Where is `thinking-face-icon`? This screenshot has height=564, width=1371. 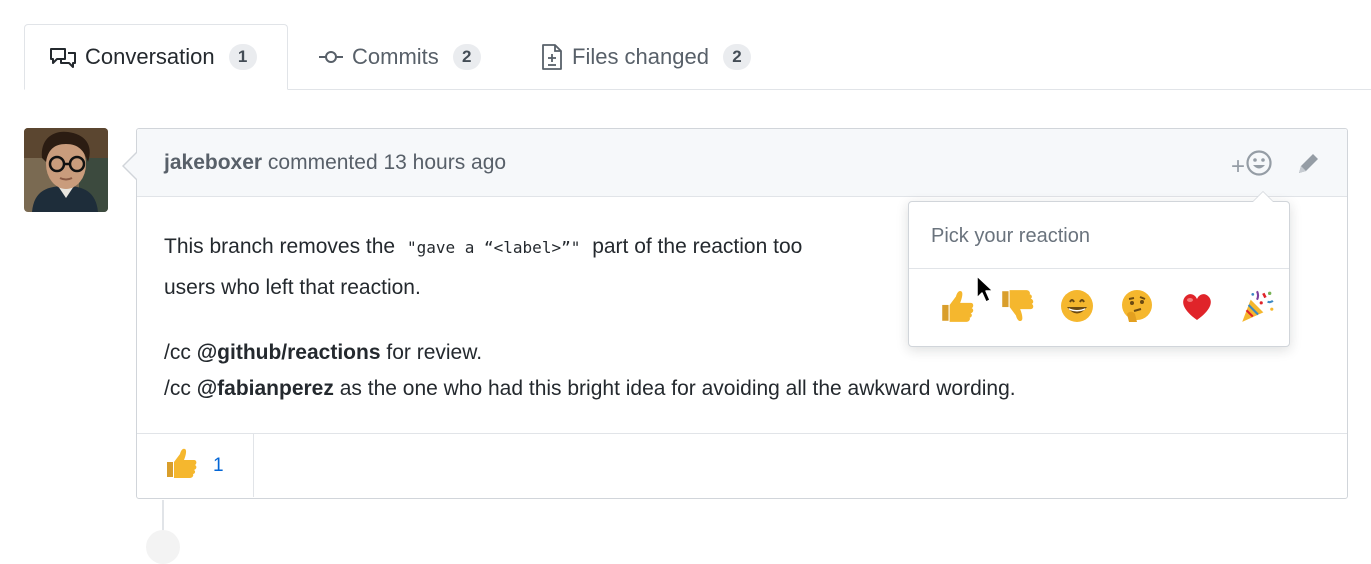
thinking-face-icon is located at coordinates (1137, 308).